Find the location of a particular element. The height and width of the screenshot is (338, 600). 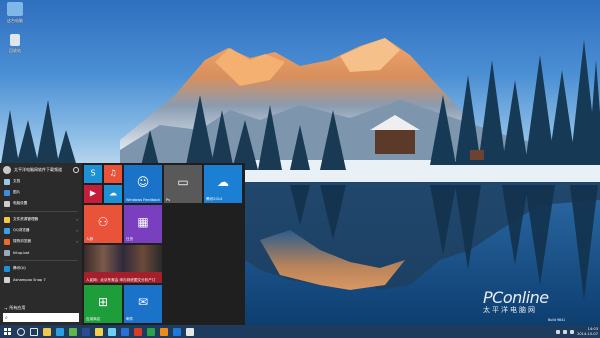

start-menu-item: 图片 is located at coordinates (41, 192).